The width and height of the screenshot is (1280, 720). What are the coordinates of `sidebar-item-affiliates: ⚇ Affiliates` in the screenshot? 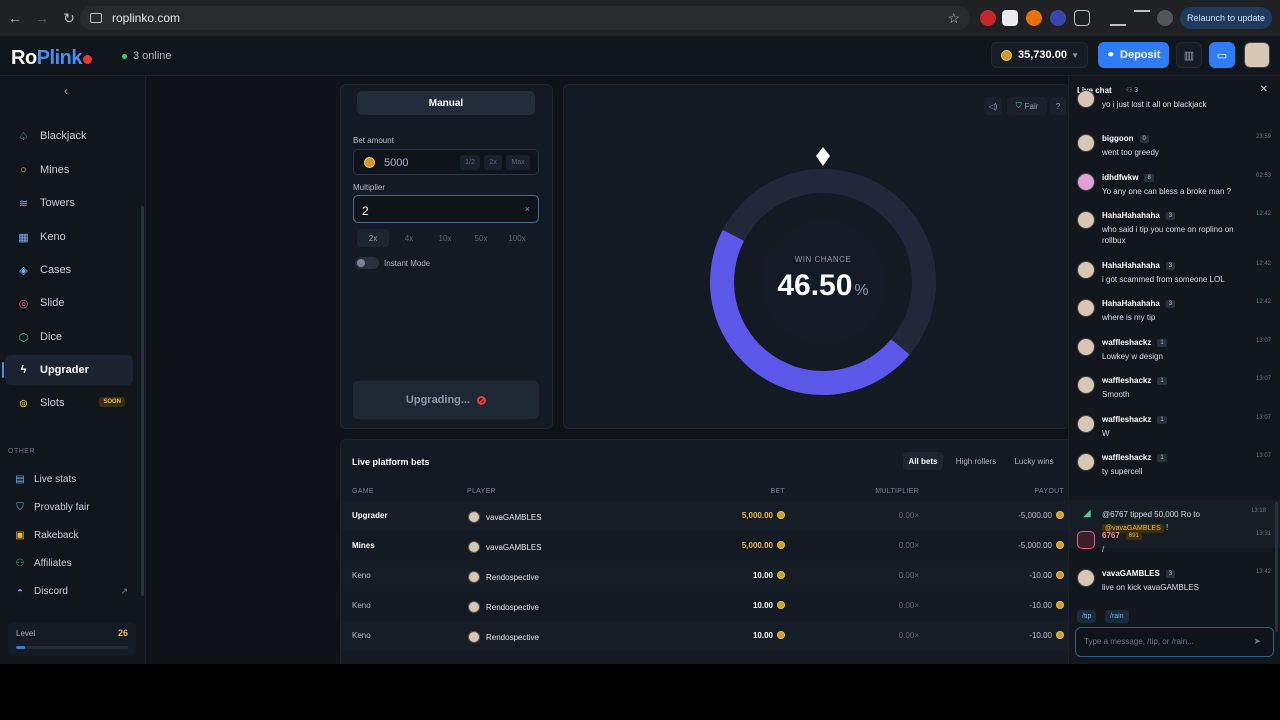 It's located at (71, 563).